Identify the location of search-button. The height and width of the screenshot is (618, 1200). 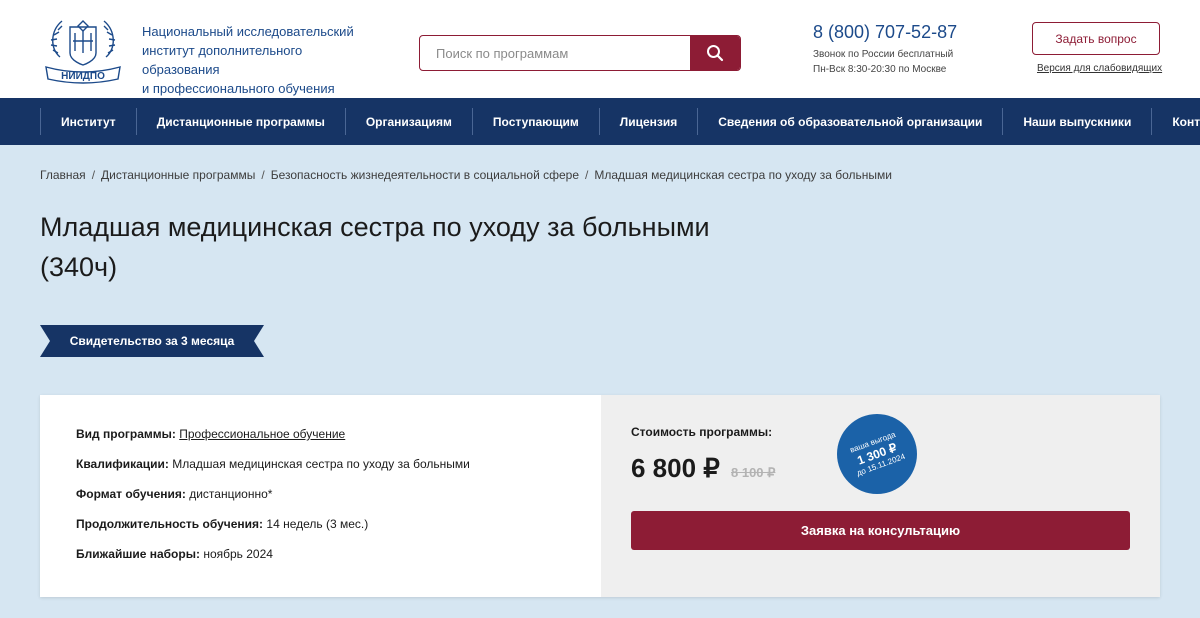
(715, 53).